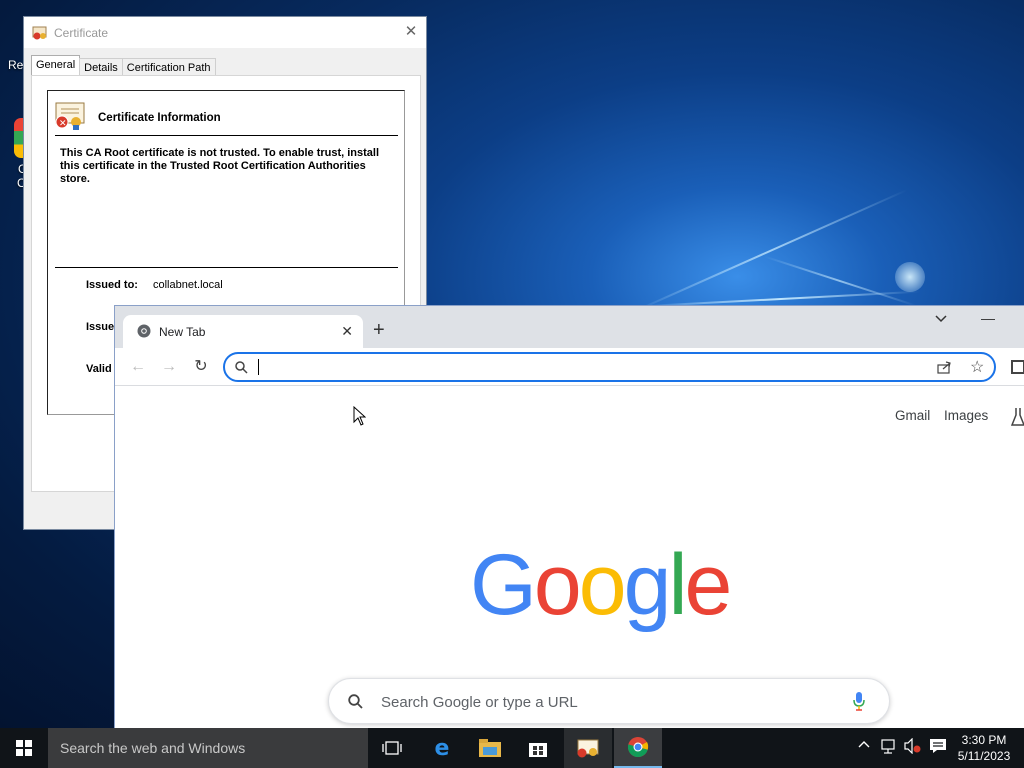 This screenshot has height=768, width=1024. Describe the element at coordinates (913, 747) in the screenshot. I see `volume-muted-icon` at that location.